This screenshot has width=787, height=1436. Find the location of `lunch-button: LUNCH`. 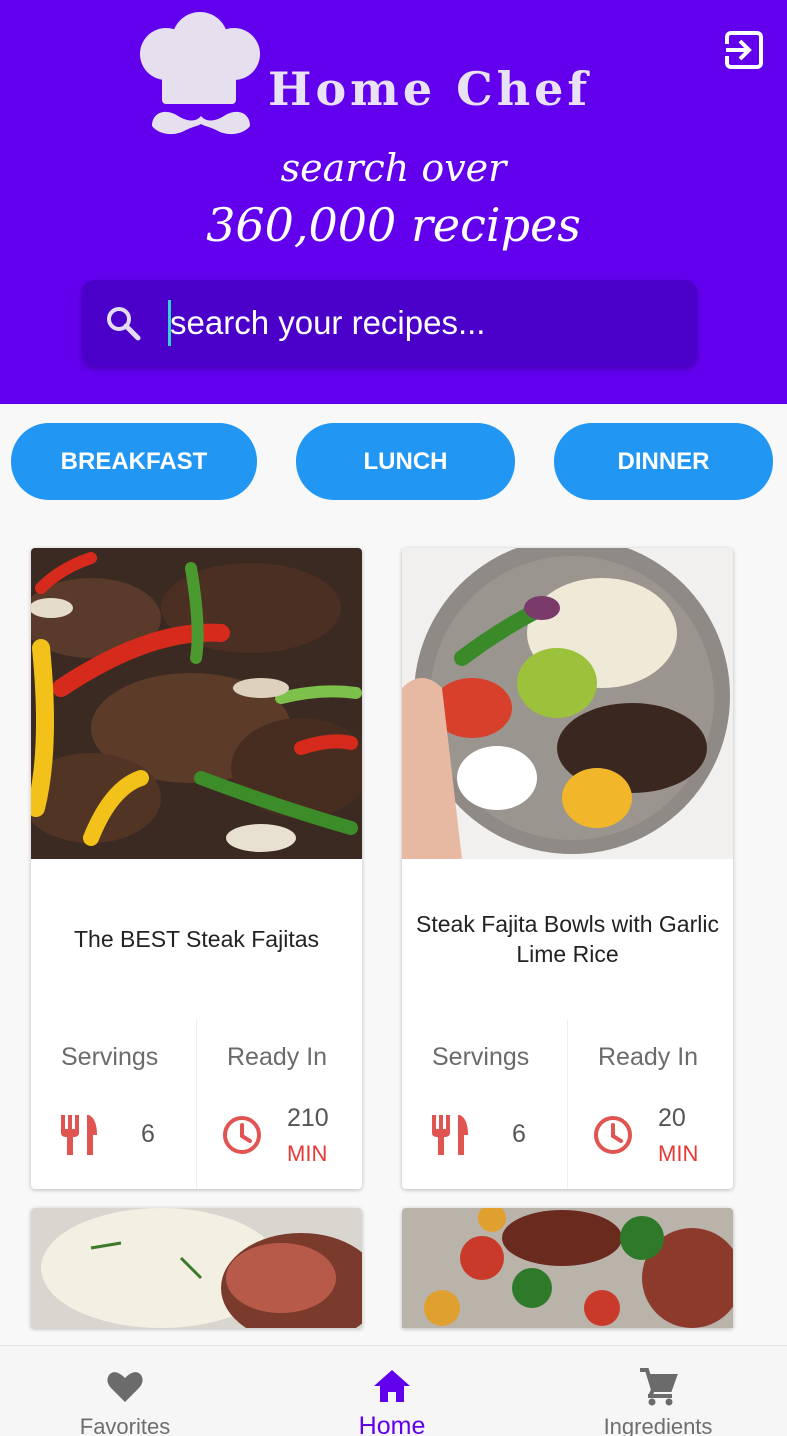

lunch-button: LUNCH is located at coordinates (405, 461).